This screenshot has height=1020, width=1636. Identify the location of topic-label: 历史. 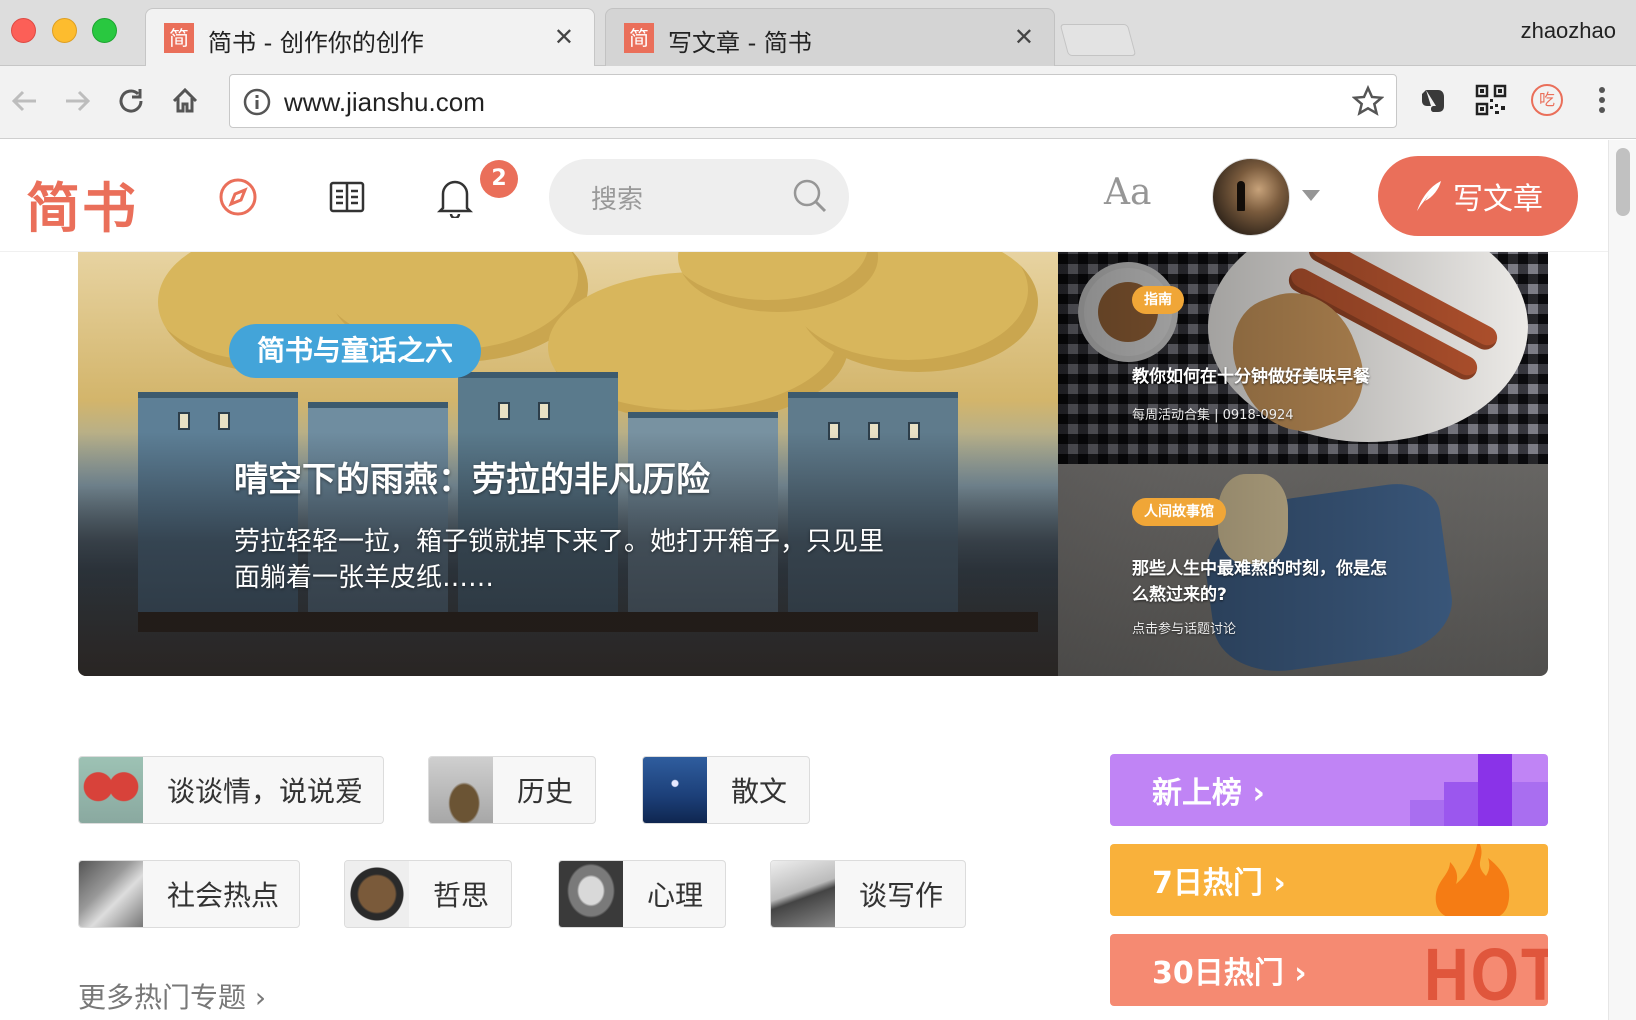
(545, 791).